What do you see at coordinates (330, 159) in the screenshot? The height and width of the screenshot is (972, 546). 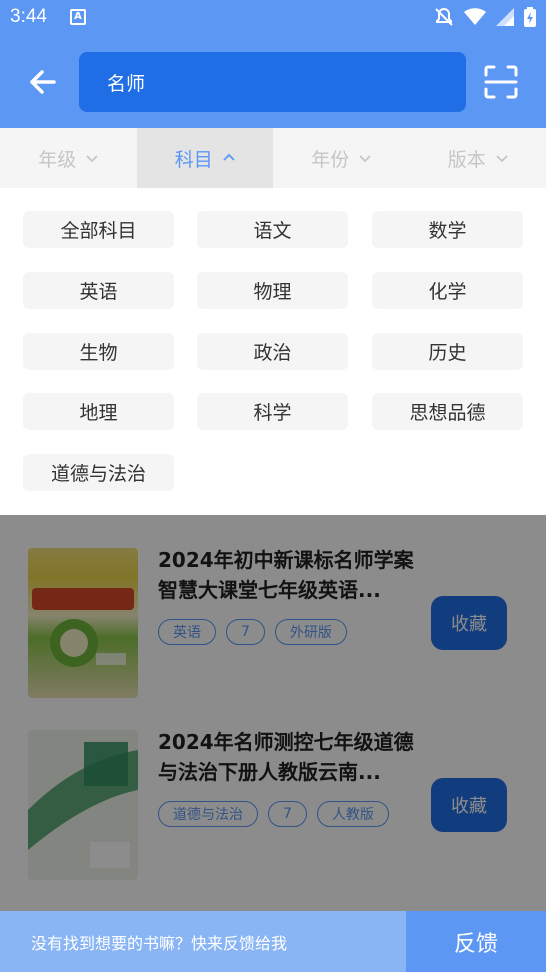 I see `filter-tab-label: 年份` at bounding box center [330, 159].